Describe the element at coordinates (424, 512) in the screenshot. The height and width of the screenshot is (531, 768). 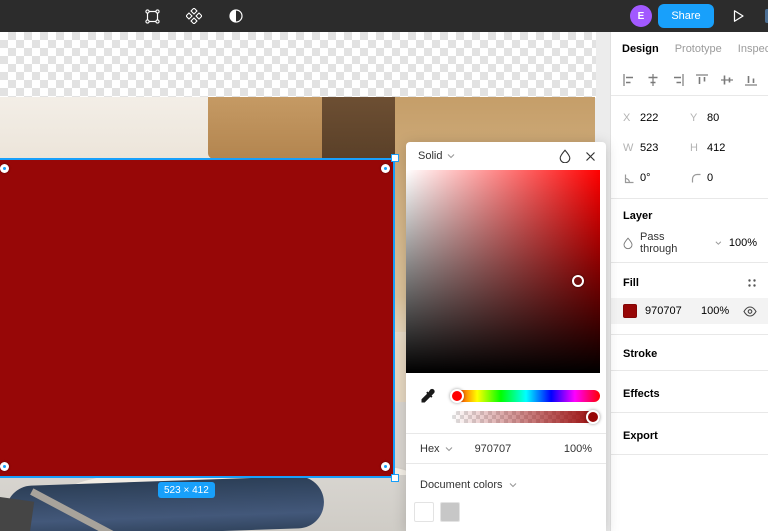
I see `document-color-white` at that location.